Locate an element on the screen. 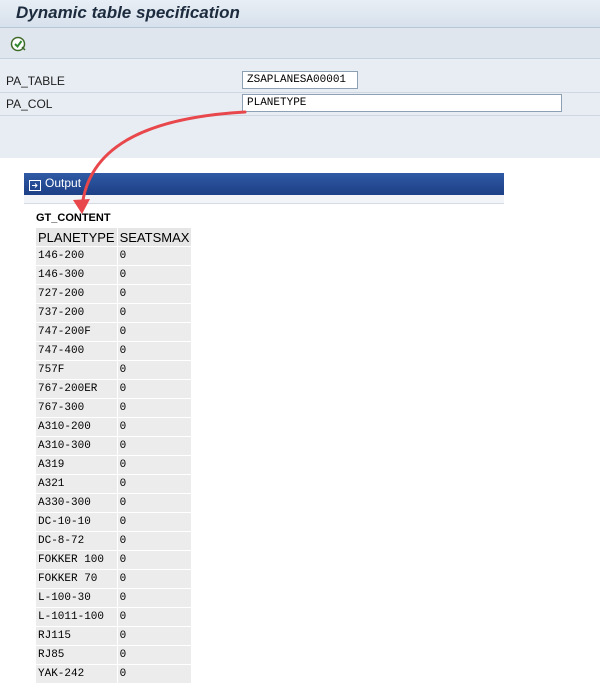  table-row: A310-200 0 is located at coordinates (114, 427).